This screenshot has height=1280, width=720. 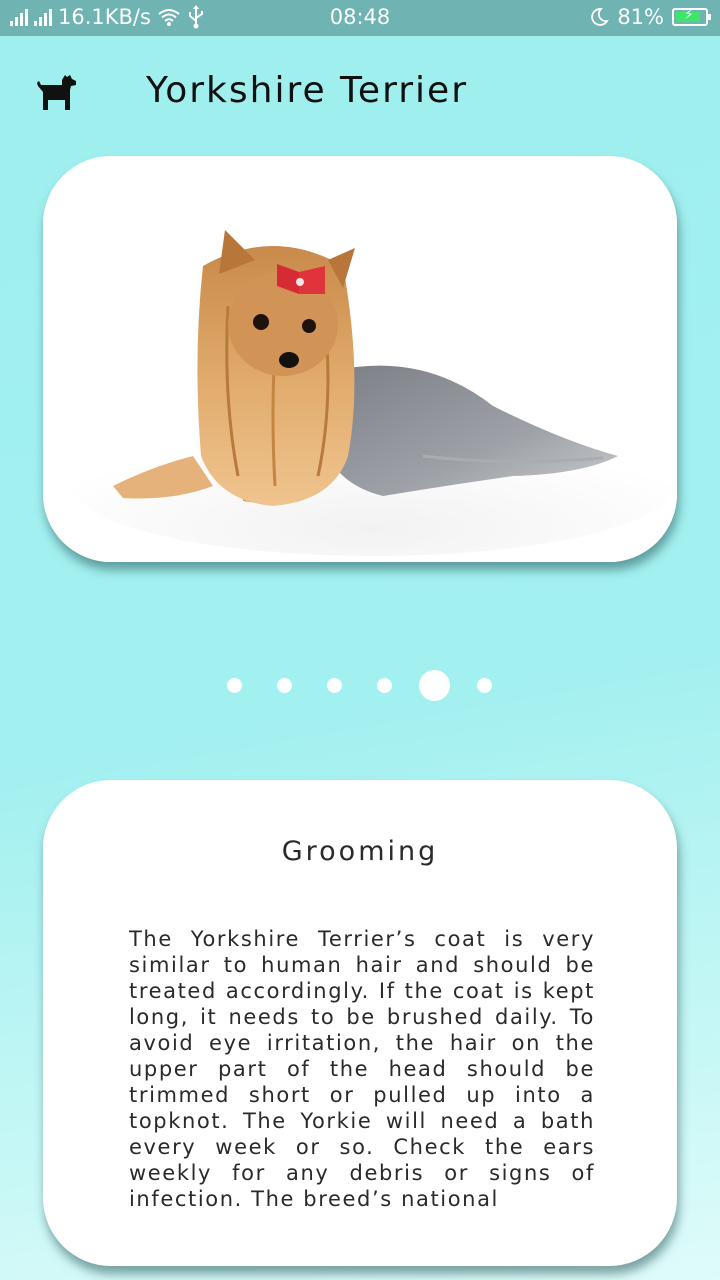 What do you see at coordinates (640, 17) in the screenshot?
I see `battery-percent: 81%` at bounding box center [640, 17].